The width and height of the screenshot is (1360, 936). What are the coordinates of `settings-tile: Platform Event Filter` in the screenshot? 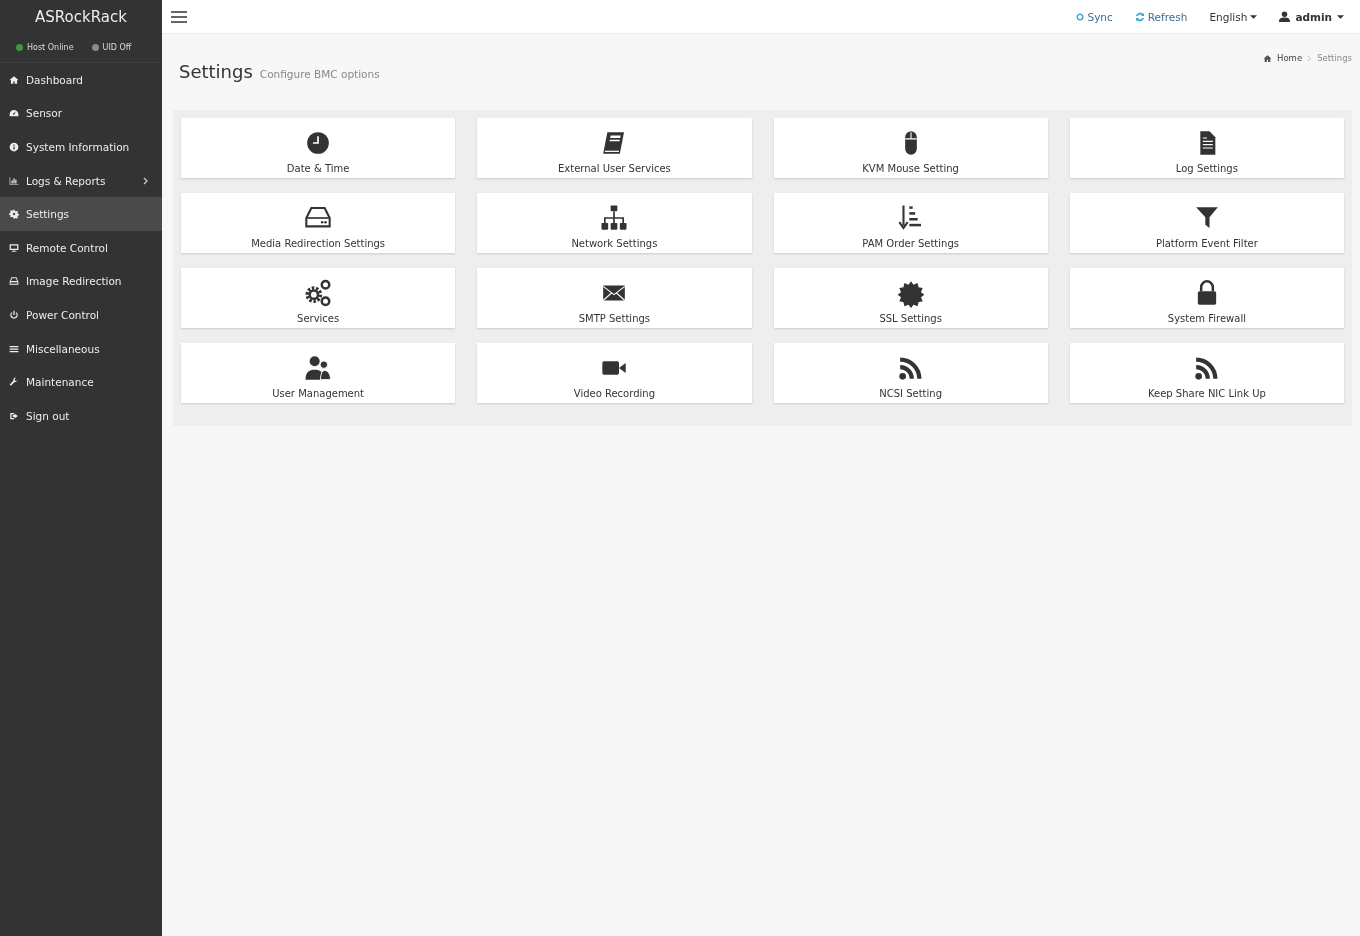 It's located at (1206, 223).